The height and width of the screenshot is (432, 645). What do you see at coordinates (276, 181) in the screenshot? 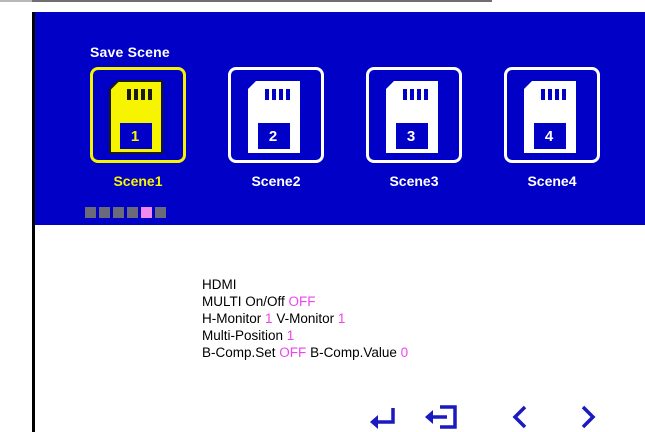
I see `scene-label: Scene2` at bounding box center [276, 181].